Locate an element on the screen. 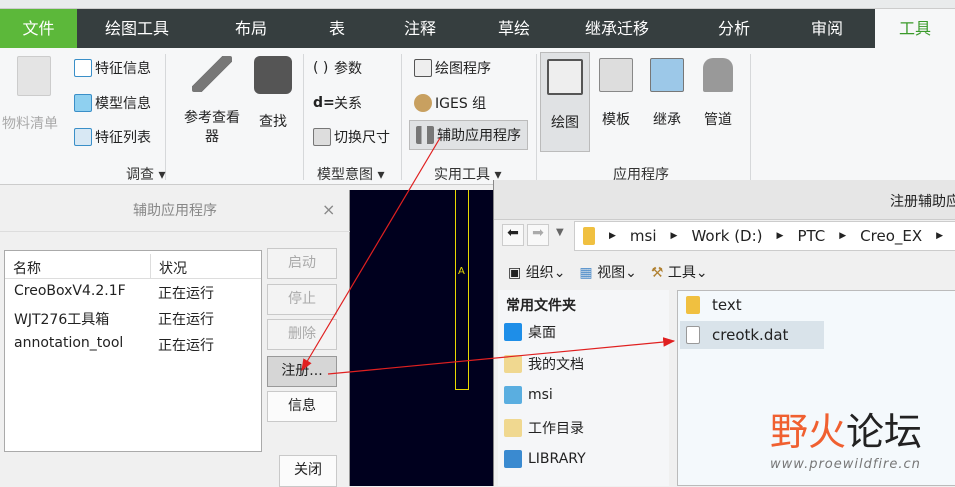 Image resolution: width=955 pixels, height=487 pixels. arrow-to-file is located at coordinates (501, 356).